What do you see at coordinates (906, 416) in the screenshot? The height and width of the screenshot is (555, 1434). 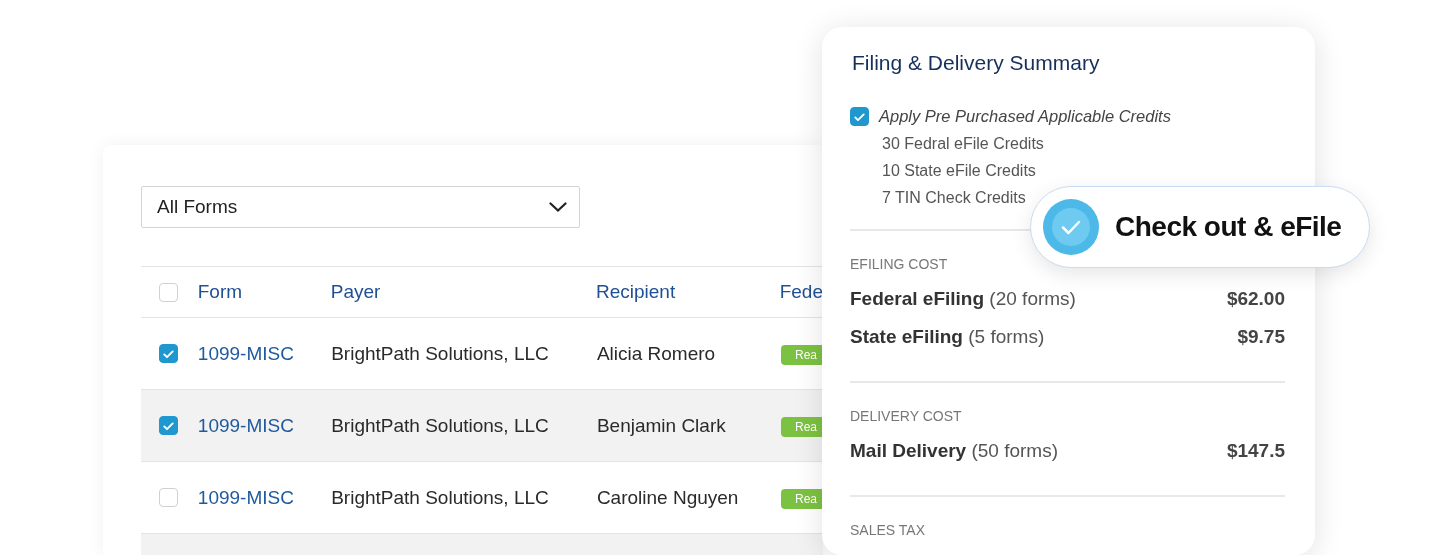 I see `section-heading: DELIVERY COST` at bounding box center [906, 416].